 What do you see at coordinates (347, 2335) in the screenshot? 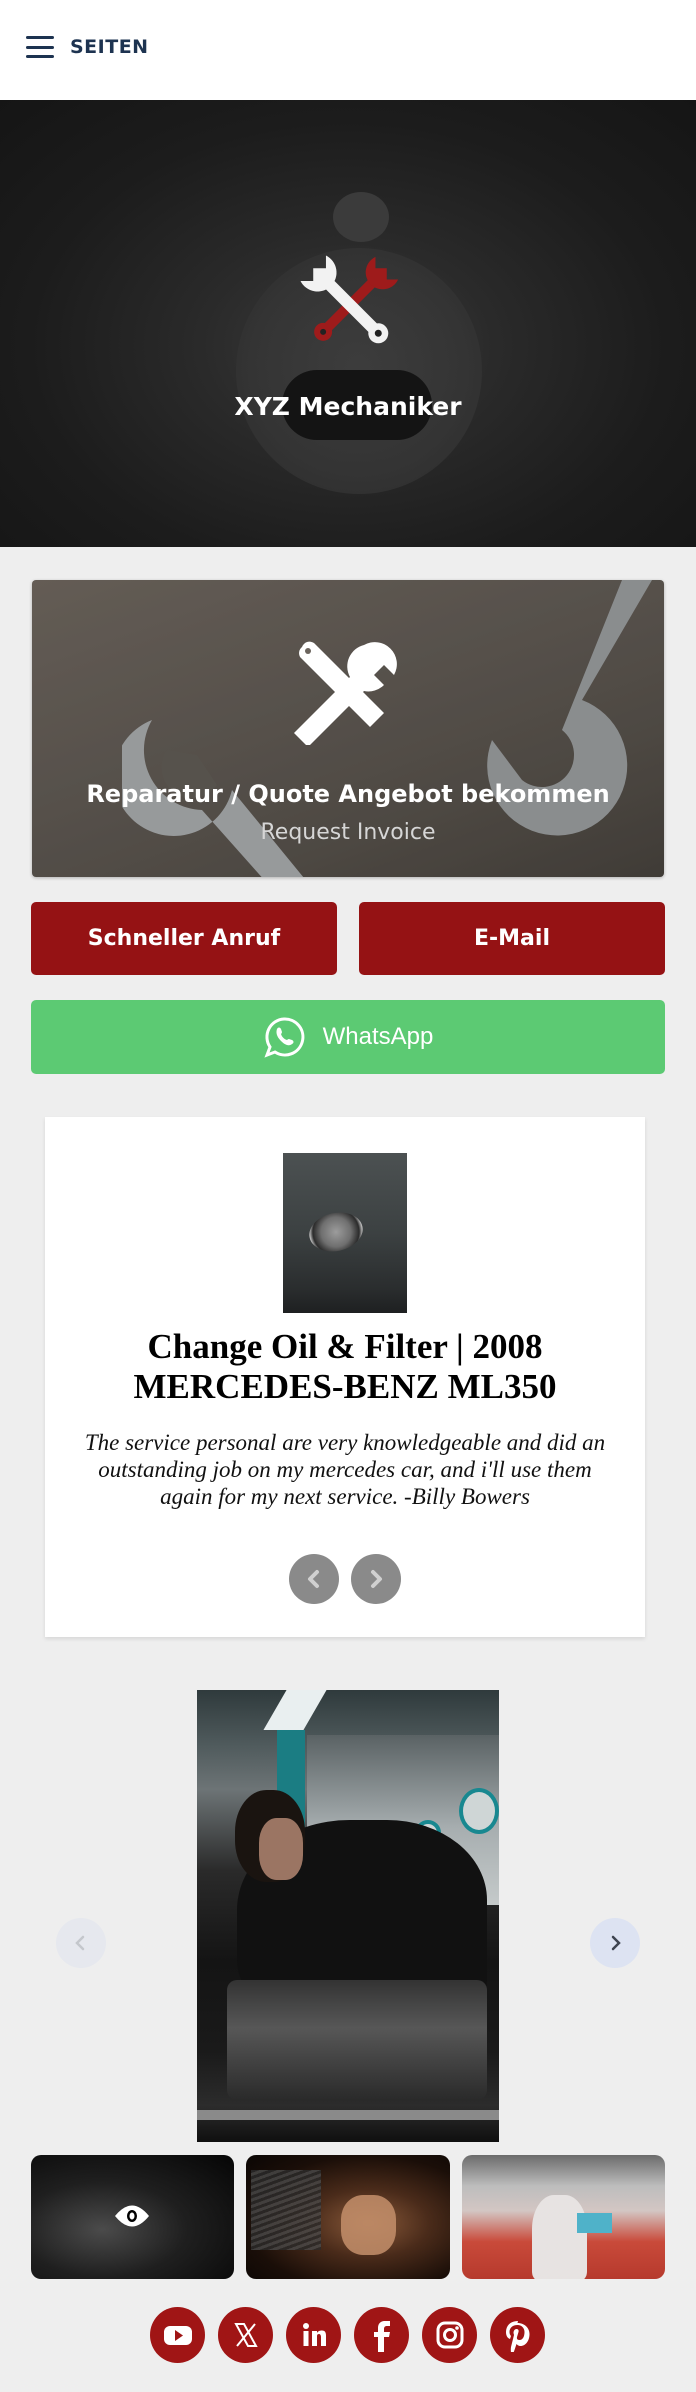
I see `social-links` at bounding box center [347, 2335].